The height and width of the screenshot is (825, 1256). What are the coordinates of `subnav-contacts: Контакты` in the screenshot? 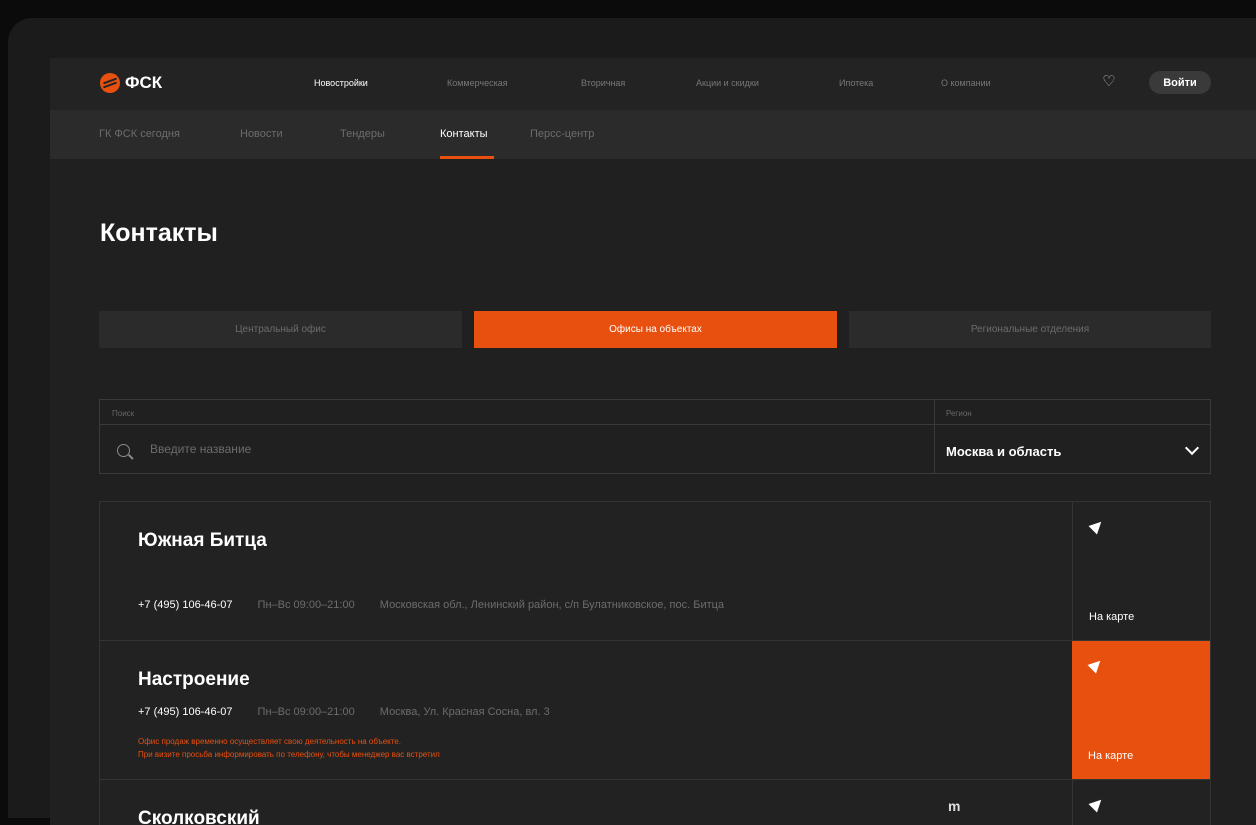 It's located at (464, 134).